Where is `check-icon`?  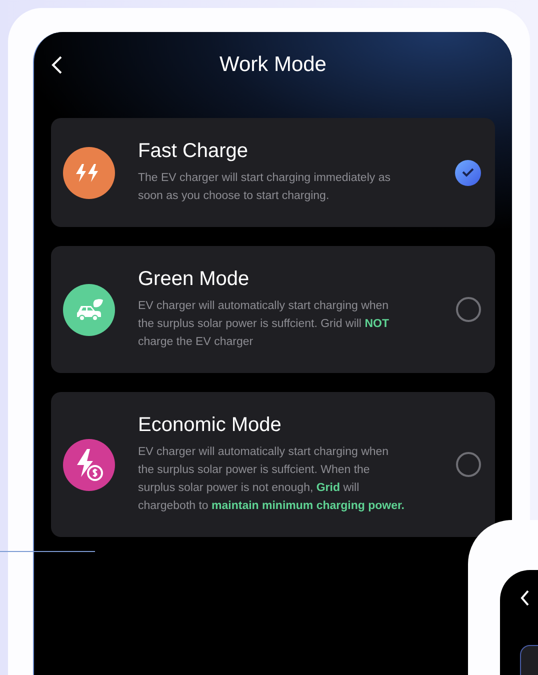
check-icon is located at coordinates (468, 172).